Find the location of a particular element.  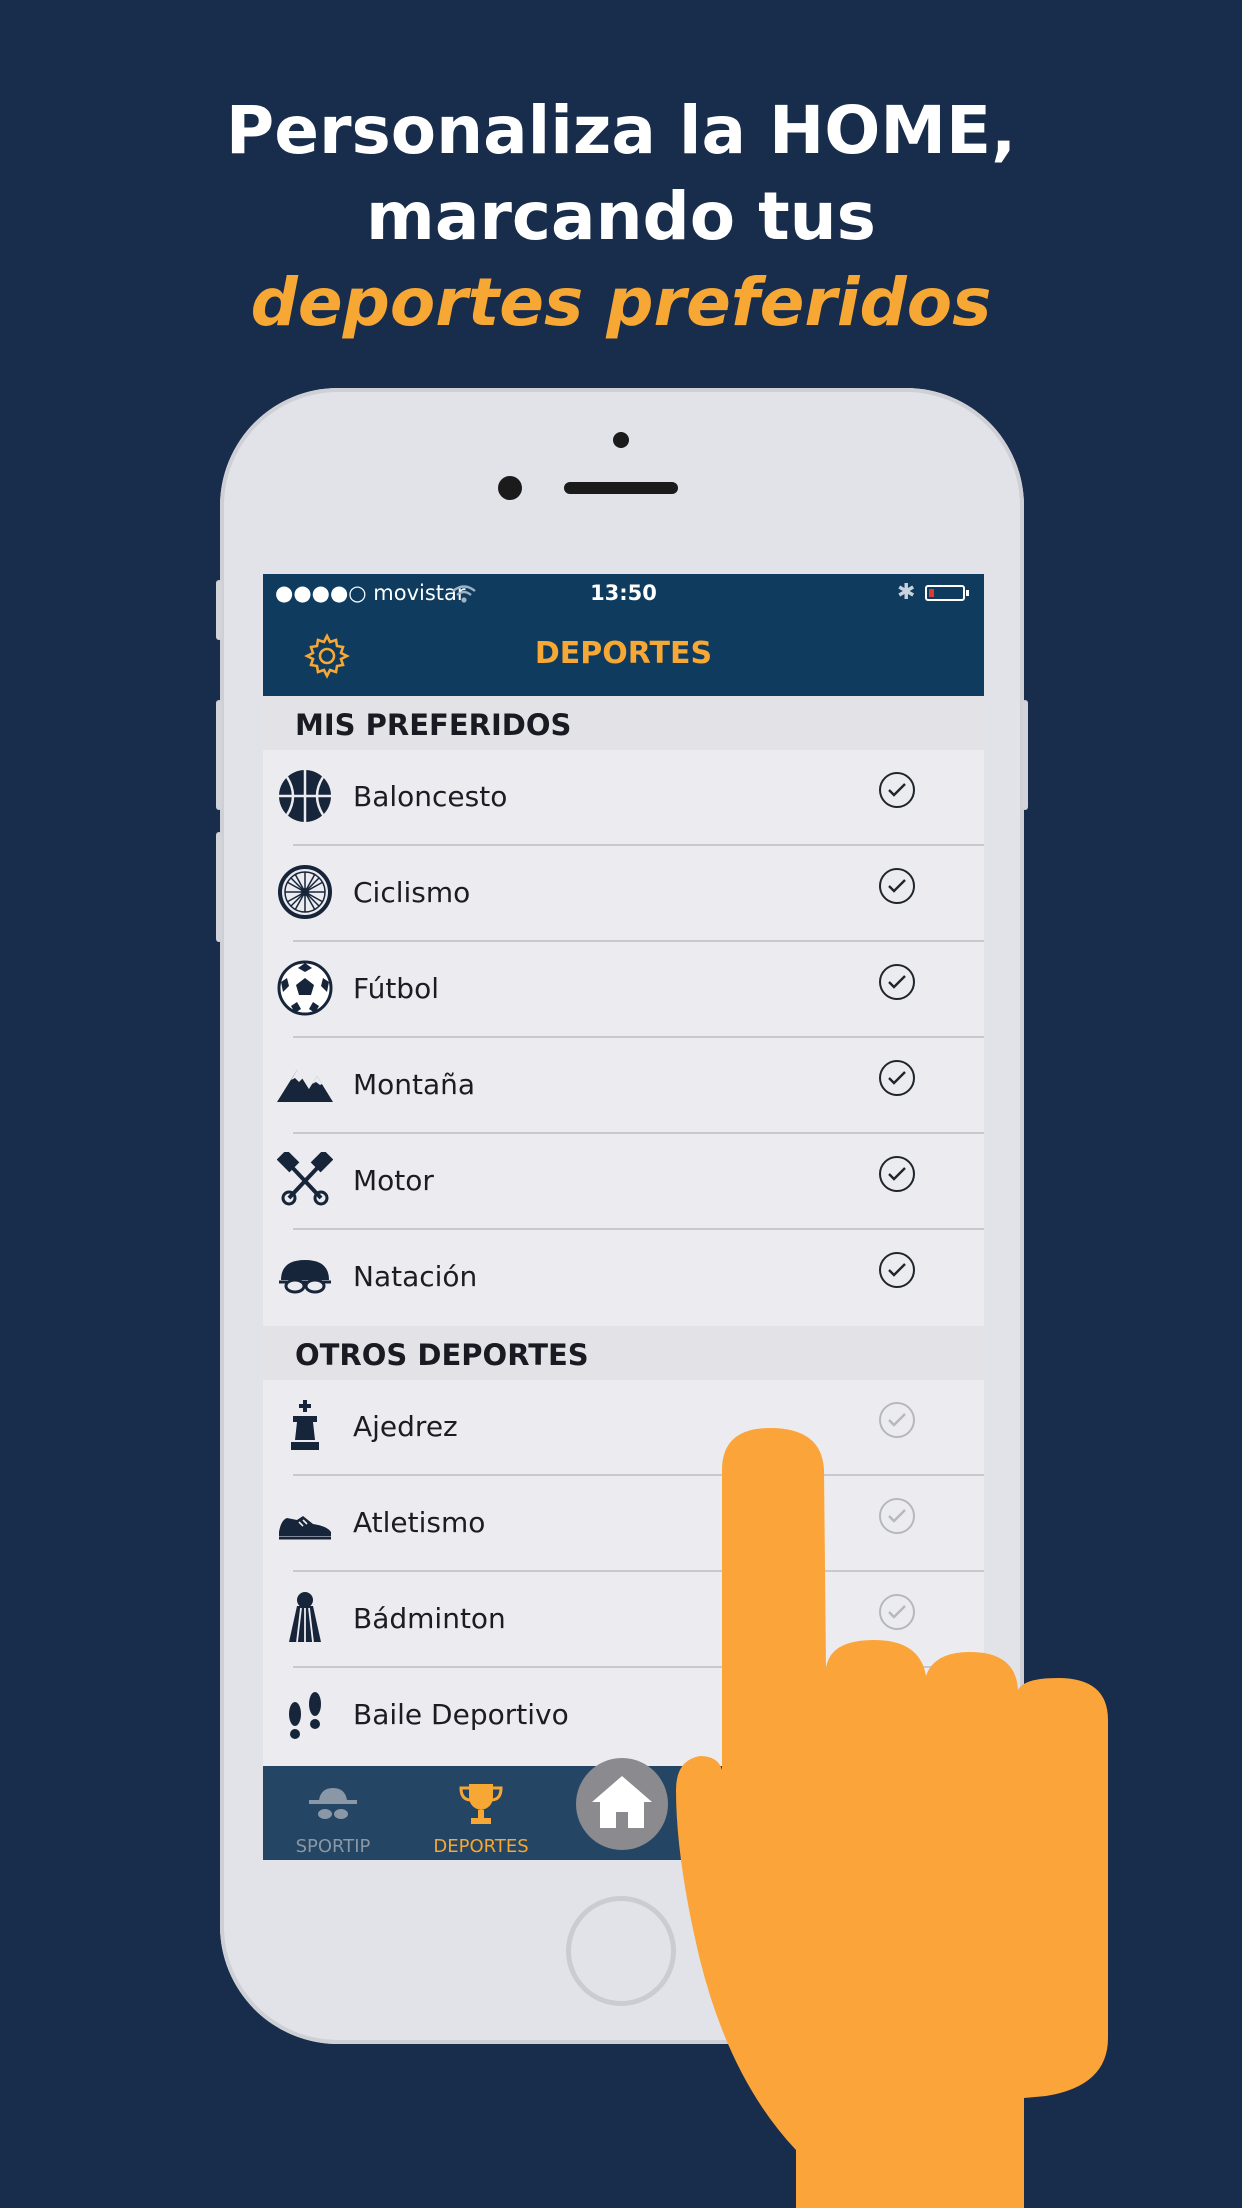

pointing-hand-illustration is located at coordinates (892, 1818).